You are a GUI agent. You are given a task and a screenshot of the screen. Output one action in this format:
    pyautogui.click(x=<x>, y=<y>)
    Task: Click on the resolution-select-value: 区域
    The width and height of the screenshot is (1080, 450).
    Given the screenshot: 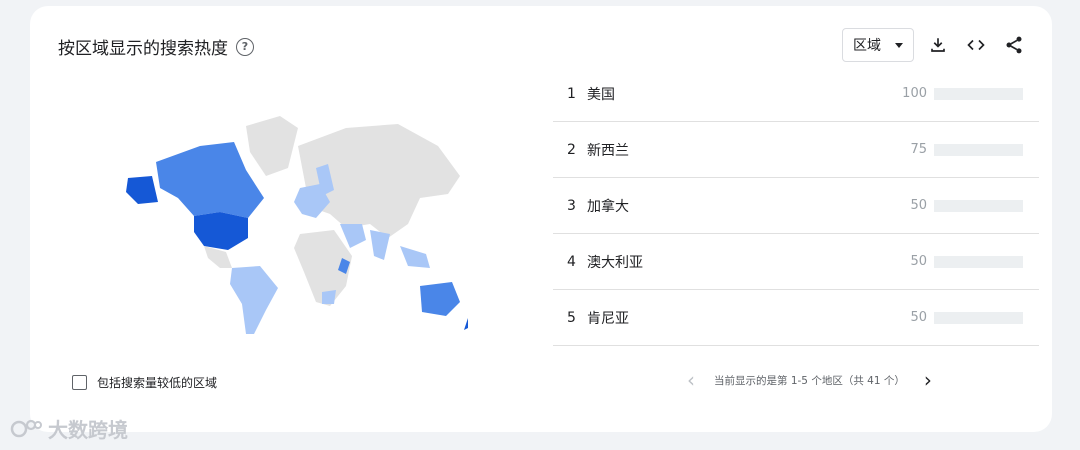 What is the action you would take?
    pyautogui.click(x=867, y=46)
    